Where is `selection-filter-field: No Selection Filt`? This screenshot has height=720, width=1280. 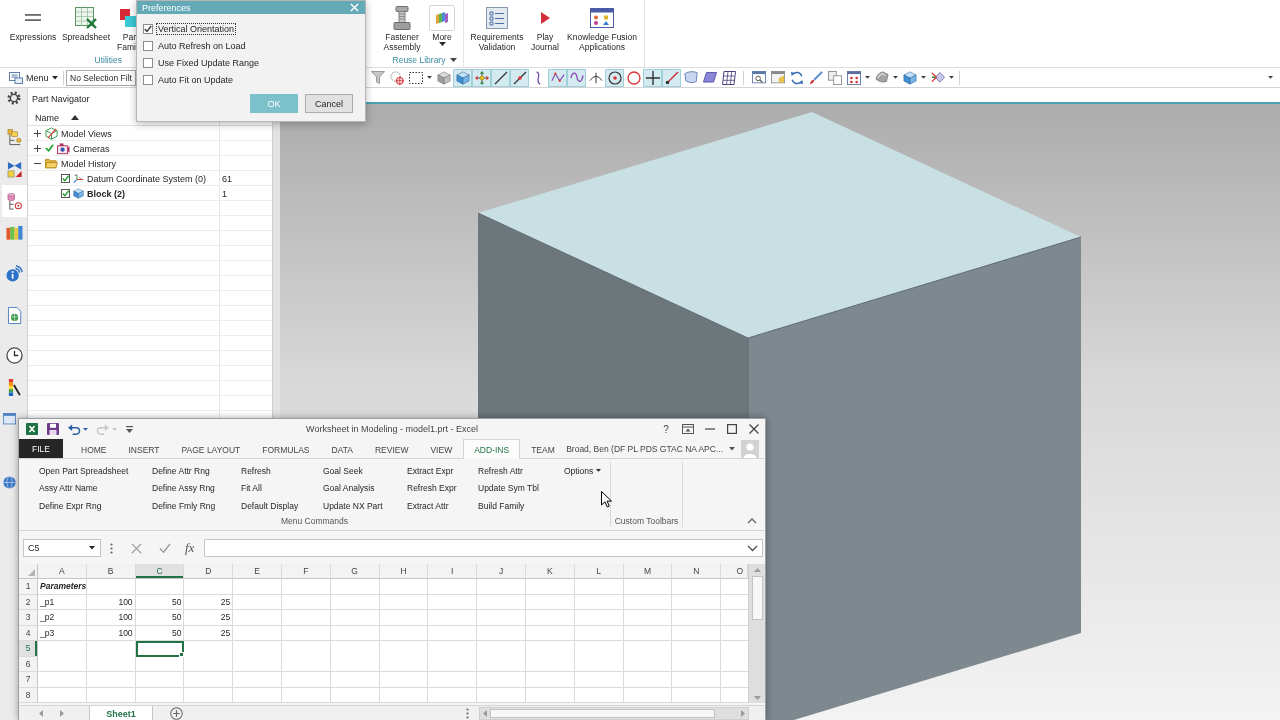
selection-filter-field: No Selection Filt is located at coordinates (101, 77).